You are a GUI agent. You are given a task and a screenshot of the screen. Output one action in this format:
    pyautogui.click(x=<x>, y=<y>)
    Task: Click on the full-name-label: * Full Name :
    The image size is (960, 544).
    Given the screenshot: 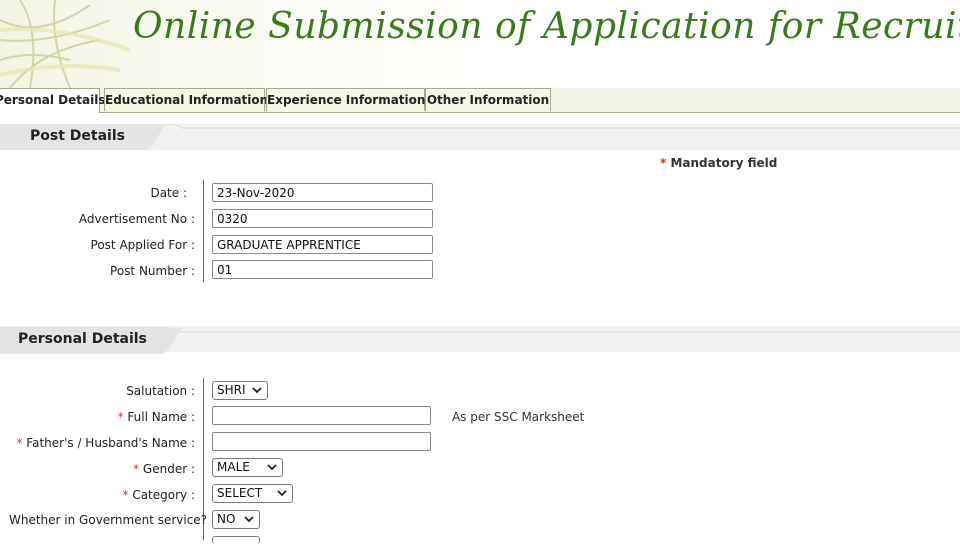 What is the action you would take?
    pyautogui.click(x=156, y=417)
    